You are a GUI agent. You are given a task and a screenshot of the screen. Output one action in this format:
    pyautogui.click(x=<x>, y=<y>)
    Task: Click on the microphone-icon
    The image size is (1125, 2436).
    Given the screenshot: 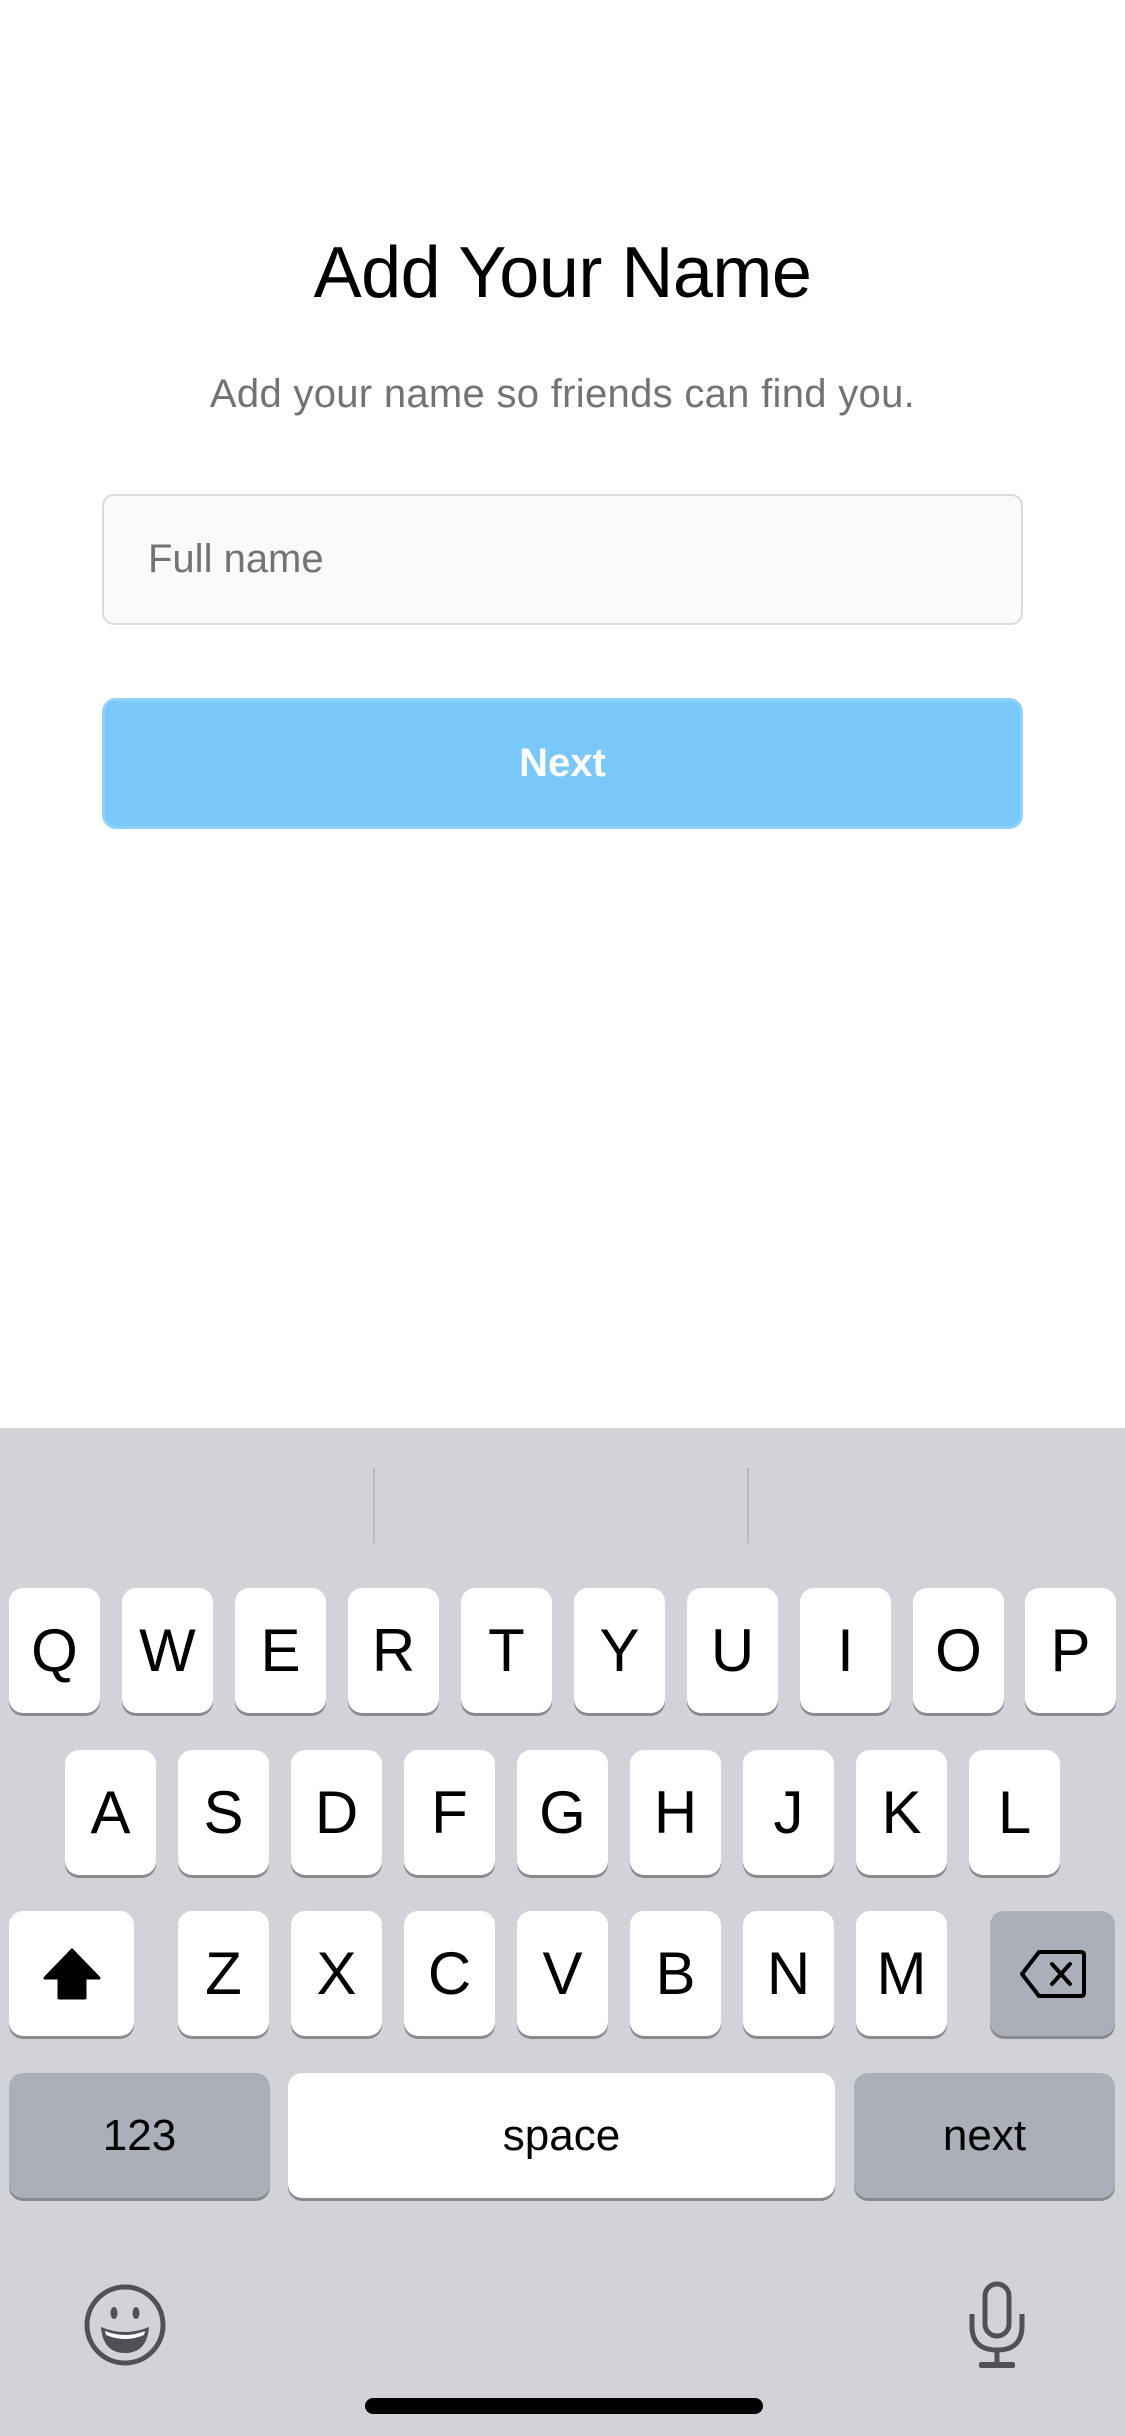 What is the action you would take?
    pyautogui.click(x=997, y=2324)
    